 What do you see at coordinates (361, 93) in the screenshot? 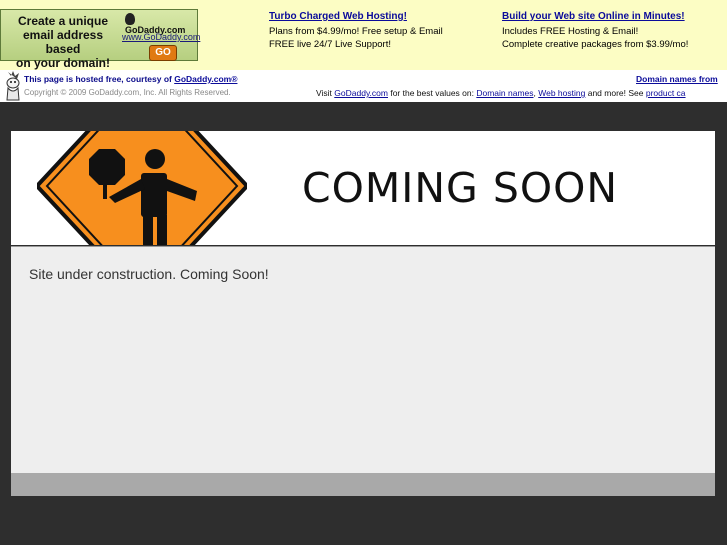
I see `visit-godaddy-link: GoDaddy.com` at bounding box center [361, 93].